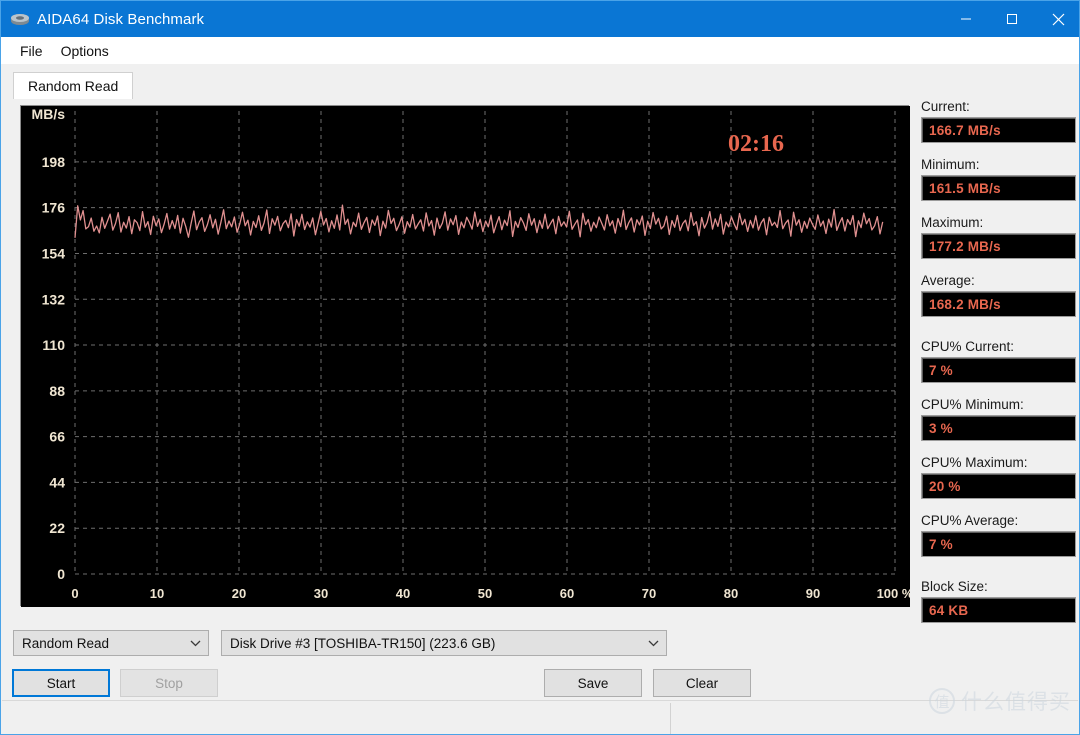  I want to click on window-controls, so click(1011, 19).